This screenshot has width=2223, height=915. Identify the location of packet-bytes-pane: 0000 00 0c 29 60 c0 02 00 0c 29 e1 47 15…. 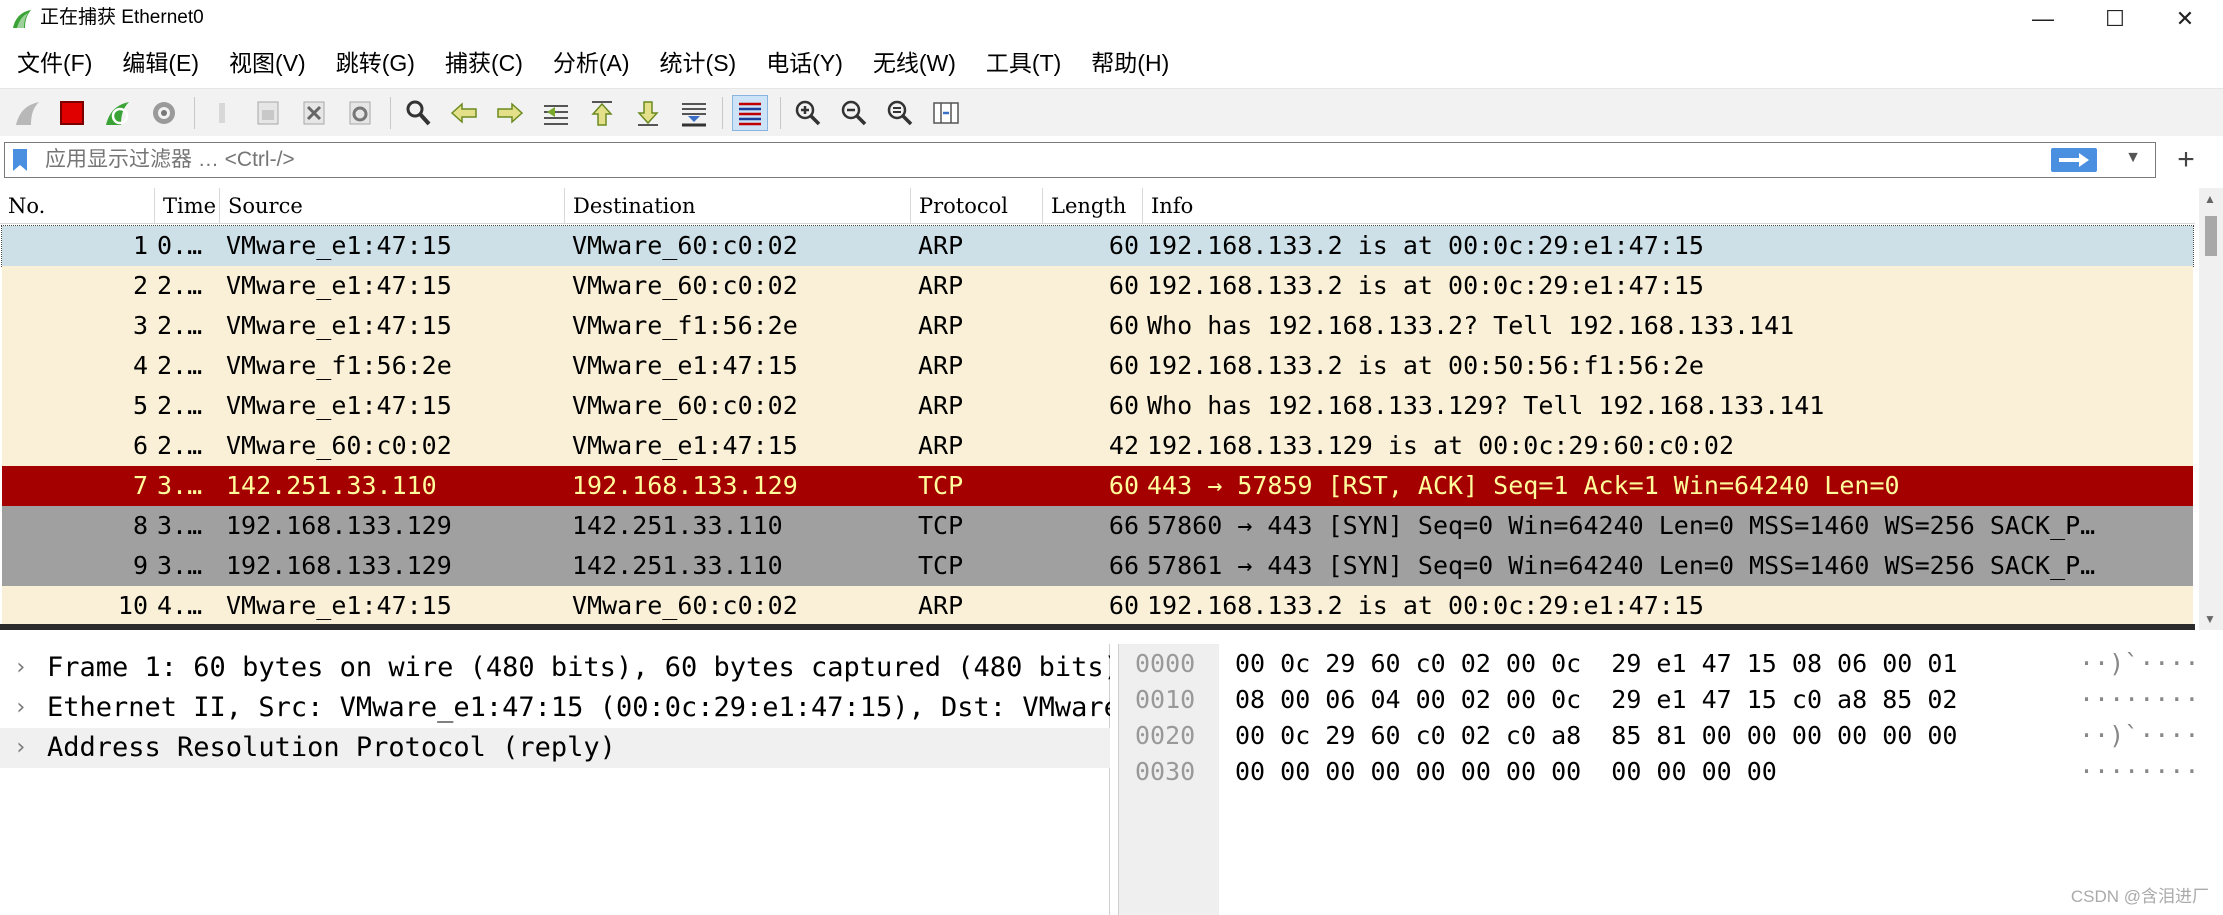
(1670, 779).